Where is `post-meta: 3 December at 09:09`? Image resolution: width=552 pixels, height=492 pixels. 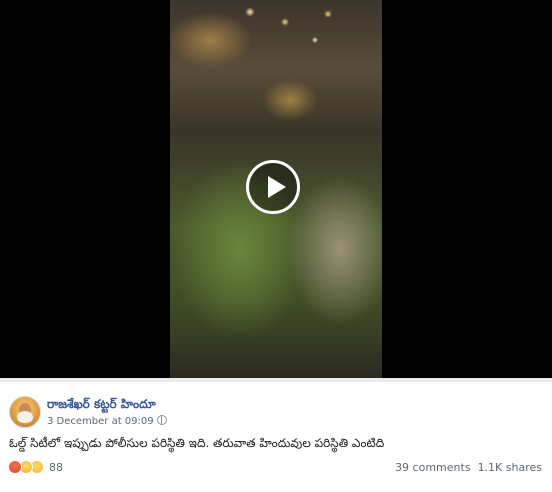 post-meta: 3 December at 09:09 is located at coordinates (107, 421).